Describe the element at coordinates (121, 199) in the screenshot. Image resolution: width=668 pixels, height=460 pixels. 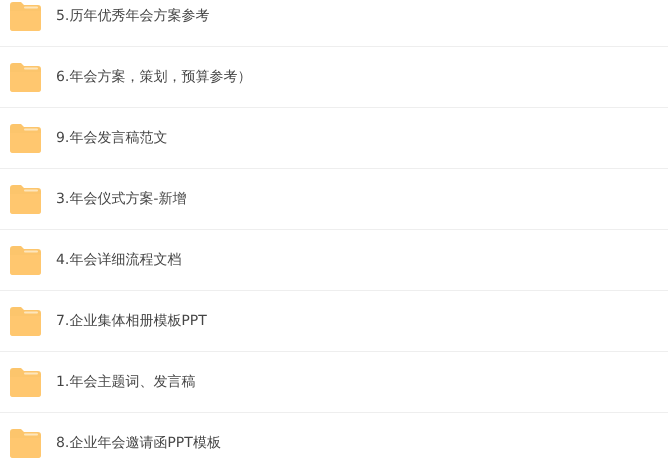
I see `folder-name: 3.年会仪式方案-新增` at that location.